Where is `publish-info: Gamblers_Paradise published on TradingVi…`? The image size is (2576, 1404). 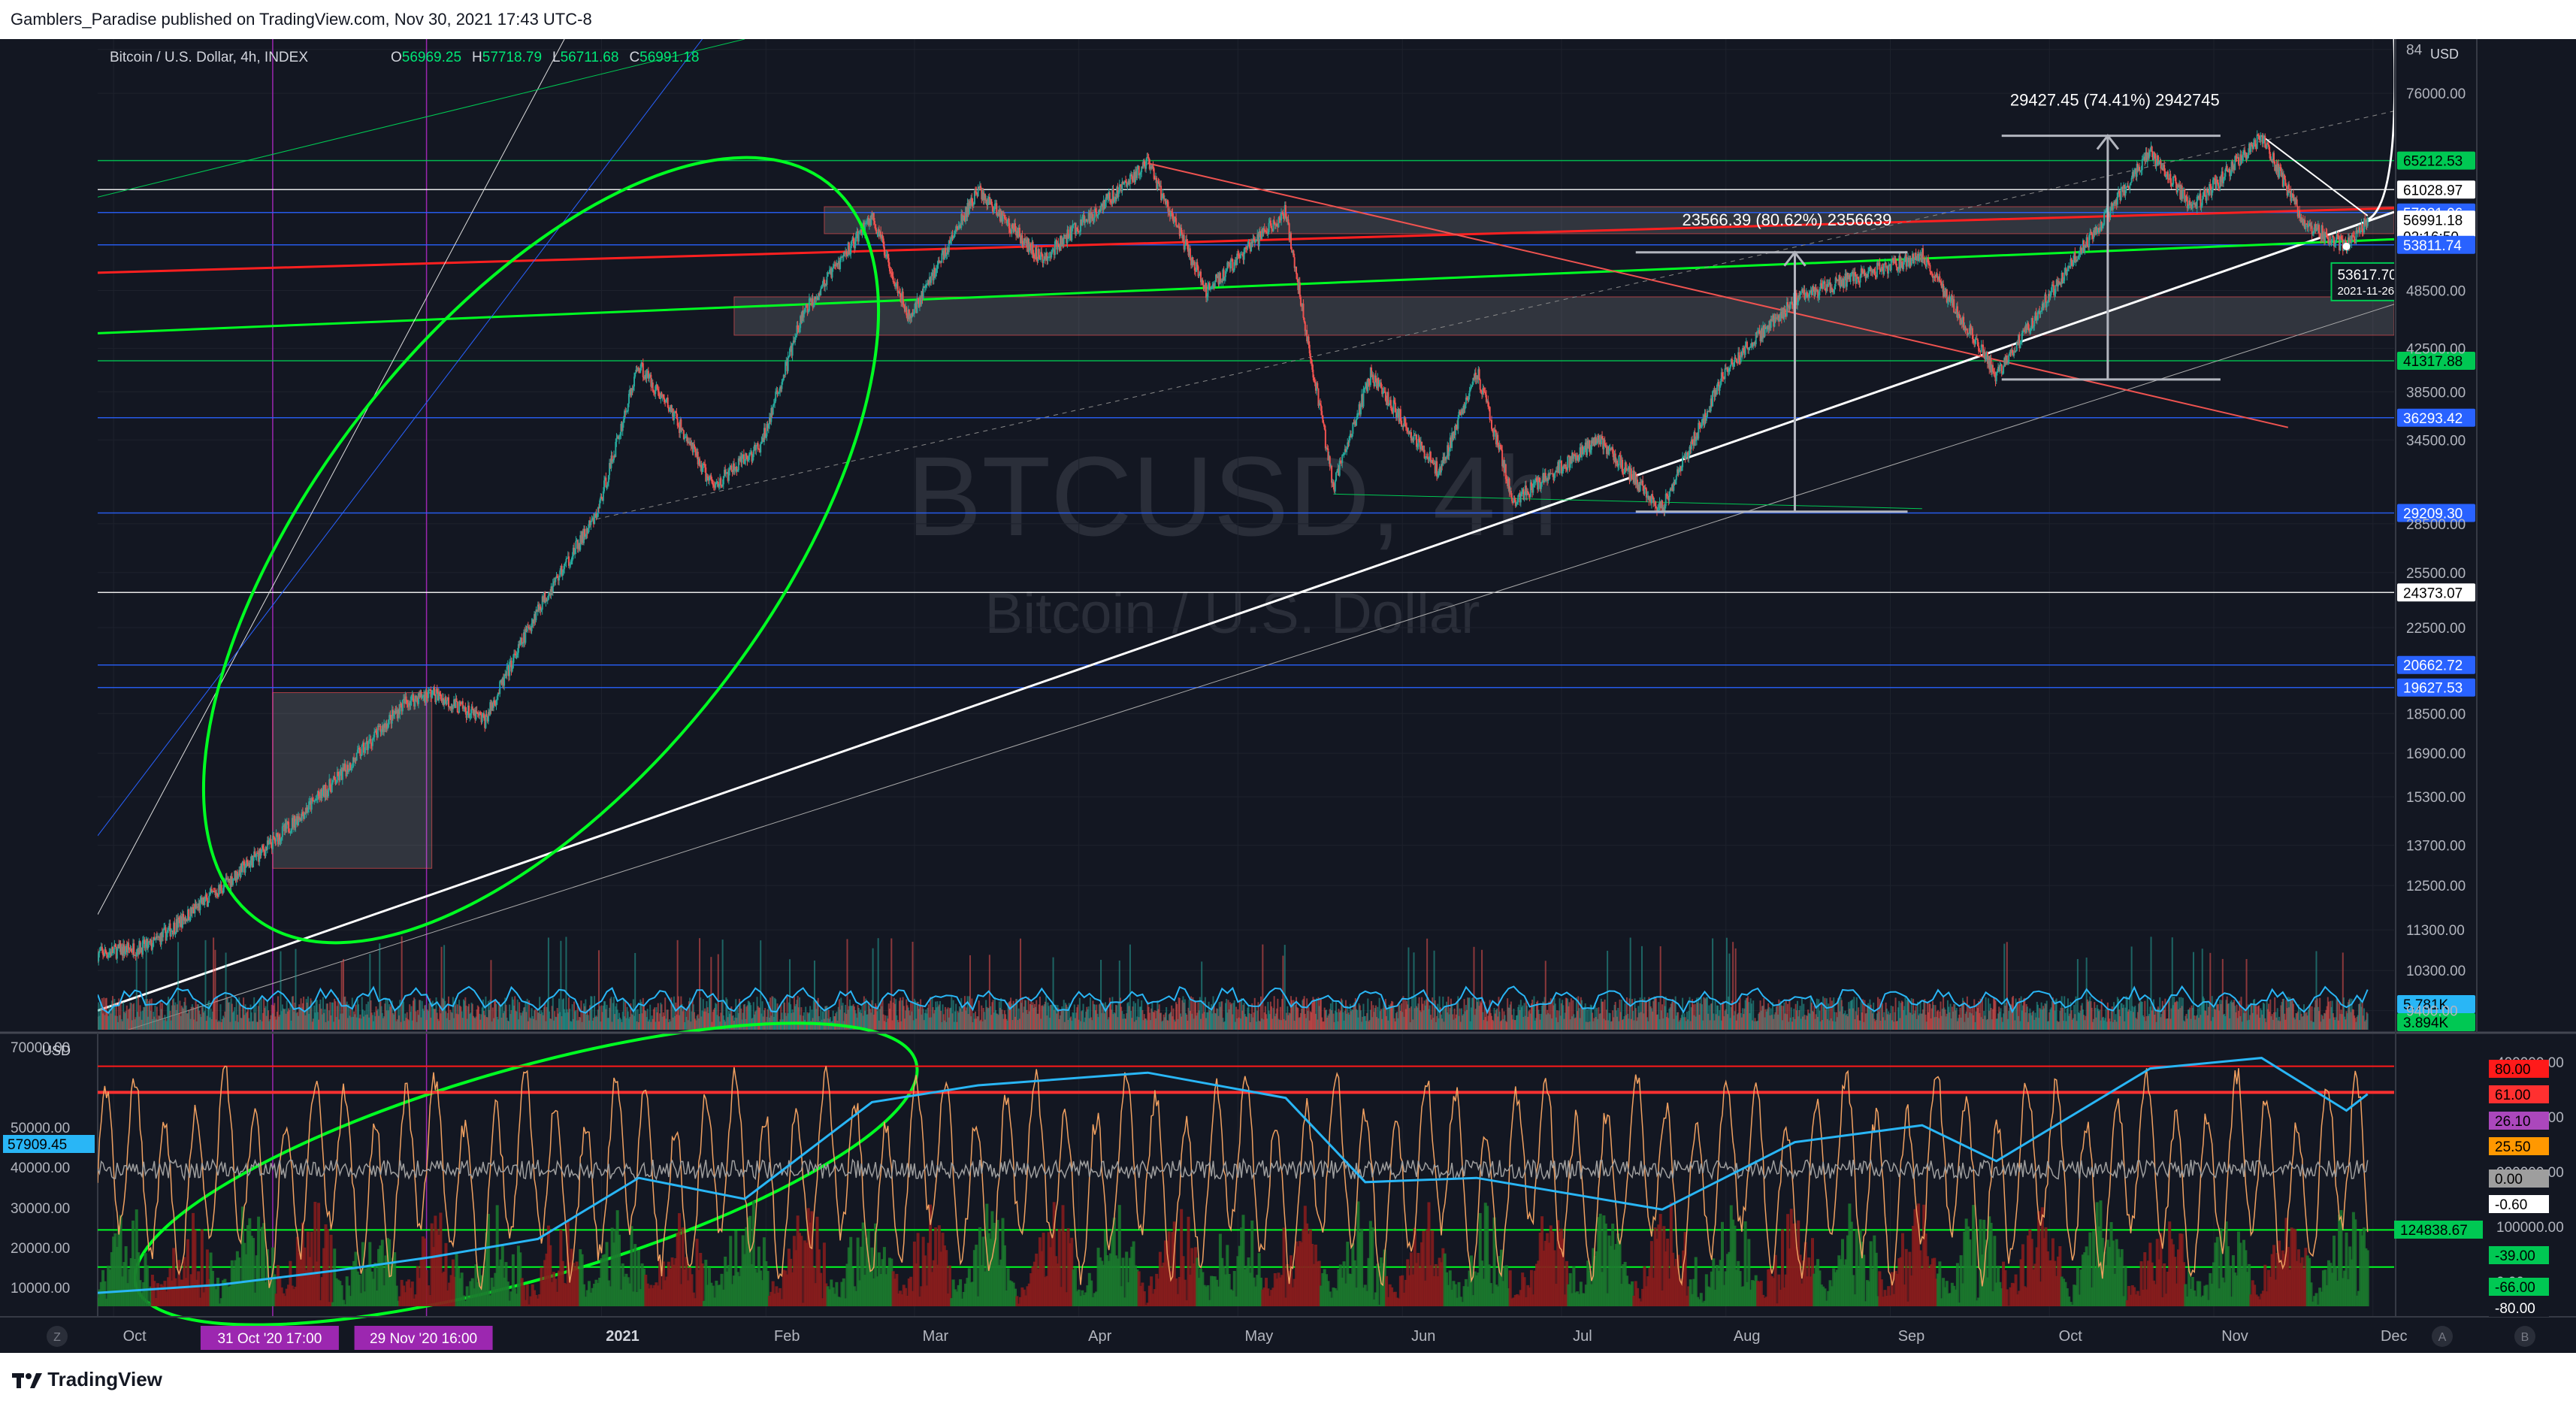 publish-info: Gamblers_Paradise published on TradingVi… is located at coordinates (301, 20).